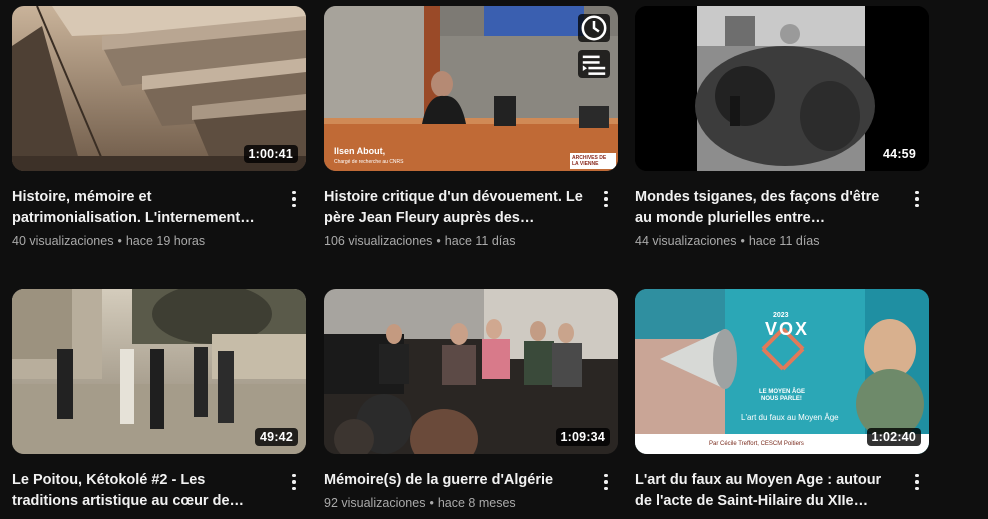  I want to click on watch-later-button, so click(594, 28).